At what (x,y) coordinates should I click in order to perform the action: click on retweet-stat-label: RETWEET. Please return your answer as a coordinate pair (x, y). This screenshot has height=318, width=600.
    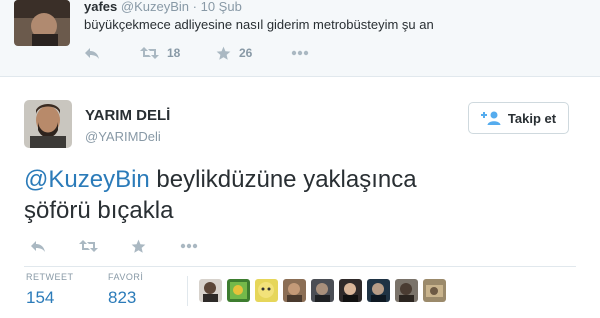
    Looking at the image, I should click on (50, 277).